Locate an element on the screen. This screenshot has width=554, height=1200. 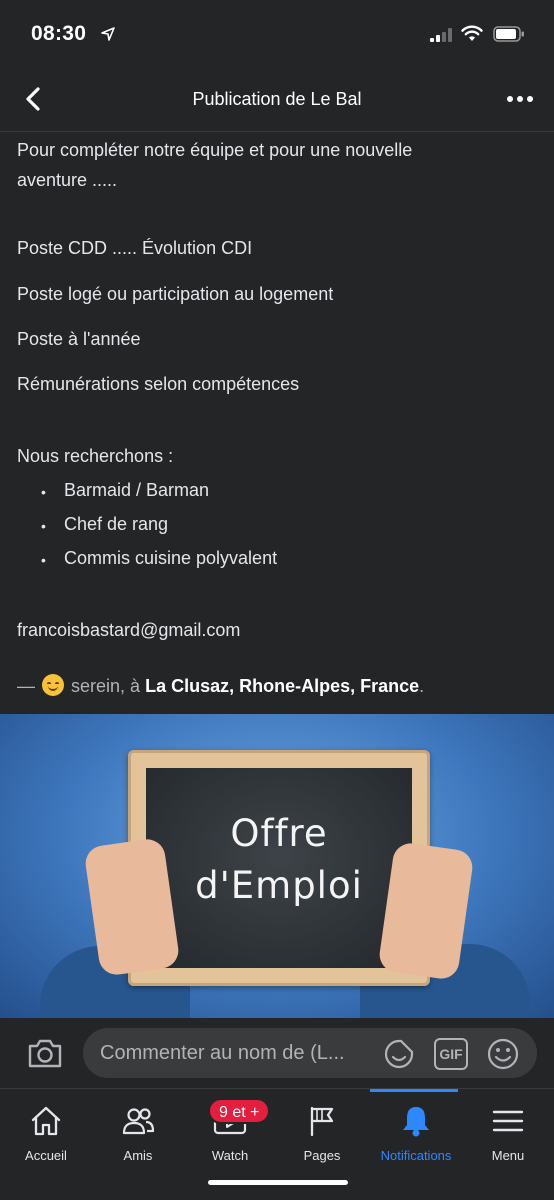
emoji-button is located at coordinates (503, 1054).